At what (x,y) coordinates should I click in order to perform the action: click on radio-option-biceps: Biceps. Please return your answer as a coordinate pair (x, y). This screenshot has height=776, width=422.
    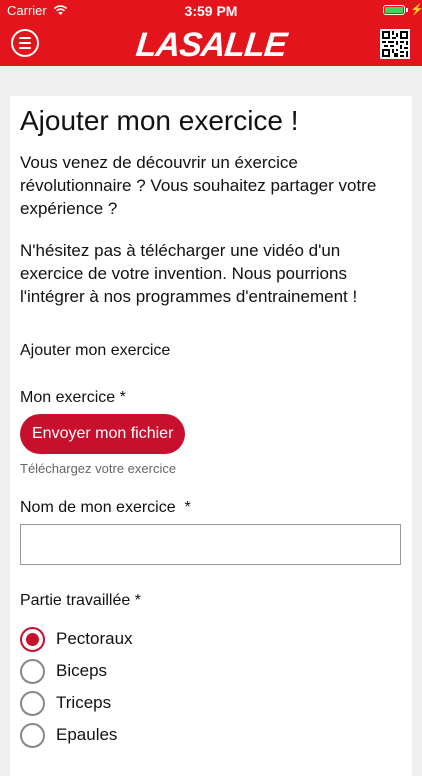
    Looking at the image, I should click on (63, 671).